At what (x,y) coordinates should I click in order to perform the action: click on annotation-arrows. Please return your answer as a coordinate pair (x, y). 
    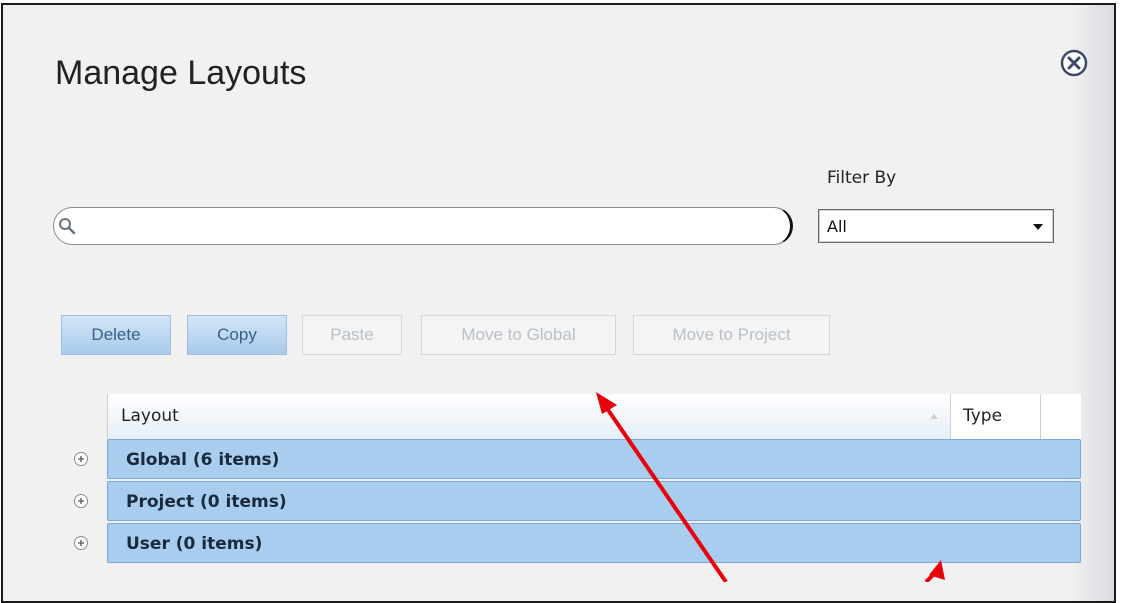
    Looking at the image, I should click on (770, 487).